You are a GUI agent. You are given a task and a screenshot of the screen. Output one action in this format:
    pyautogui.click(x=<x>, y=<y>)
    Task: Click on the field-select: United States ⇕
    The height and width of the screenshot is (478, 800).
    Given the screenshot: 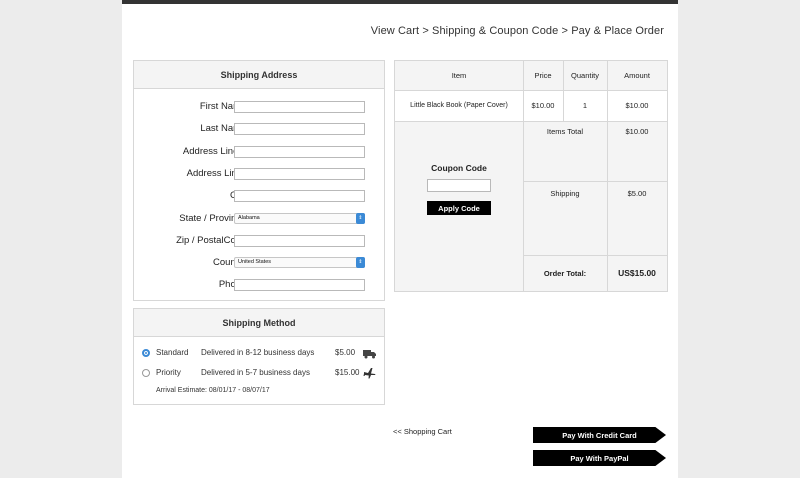 What is the action you would take?
    pyautogui.click(x=299, y=263)
    